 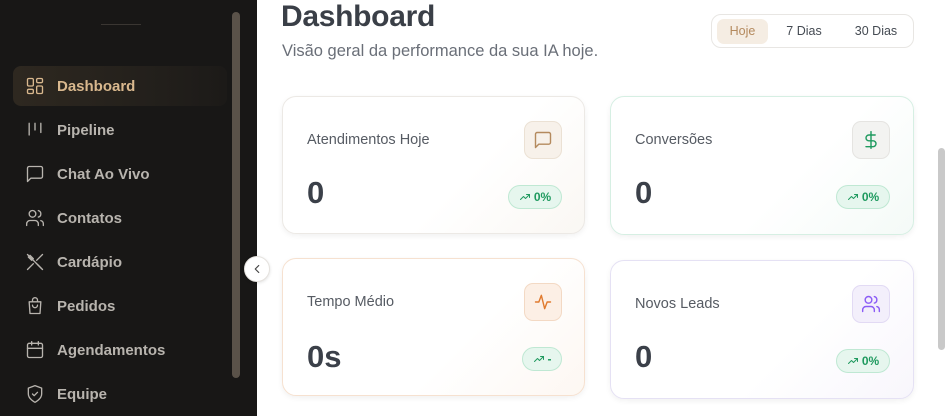 What do you see at coordinates (89, 218) in the screenshot?
I see `sidebar-item-label: Contatos` at bounding box center [89, 218].